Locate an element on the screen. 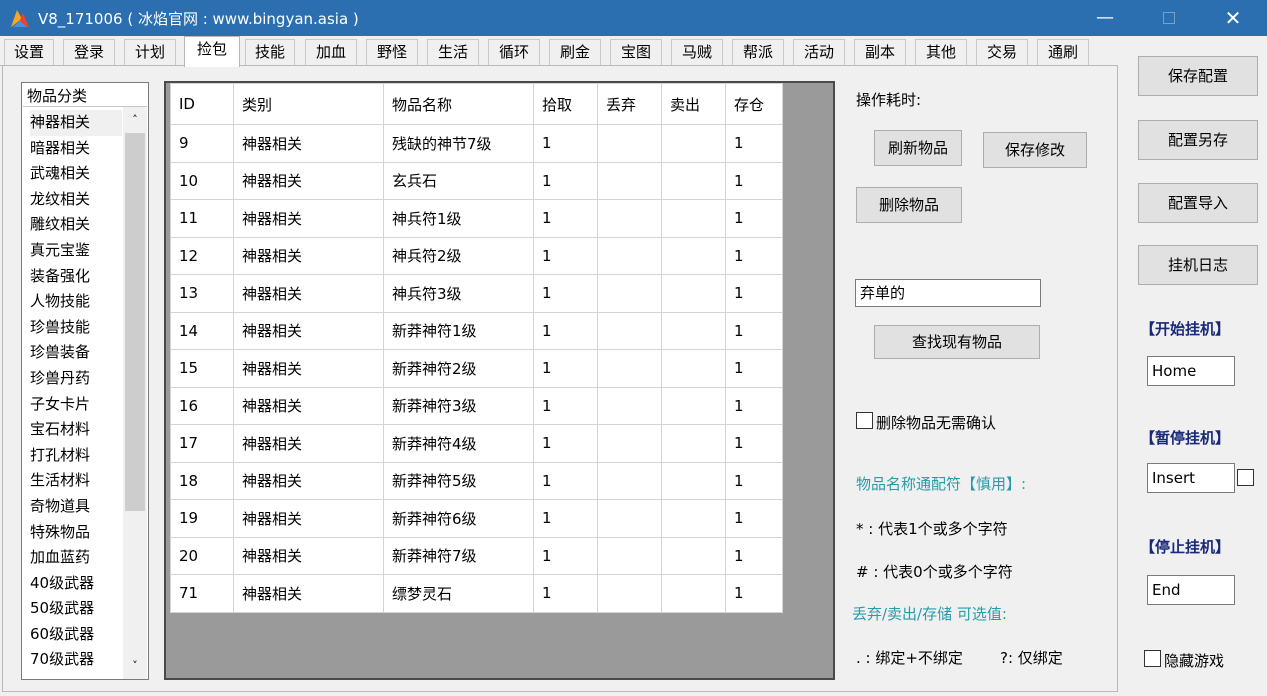 Image resolution: width=1267 pixels, height=696 pixels. category-item: 真元宝鉴 is located at coordinates (76, 251).